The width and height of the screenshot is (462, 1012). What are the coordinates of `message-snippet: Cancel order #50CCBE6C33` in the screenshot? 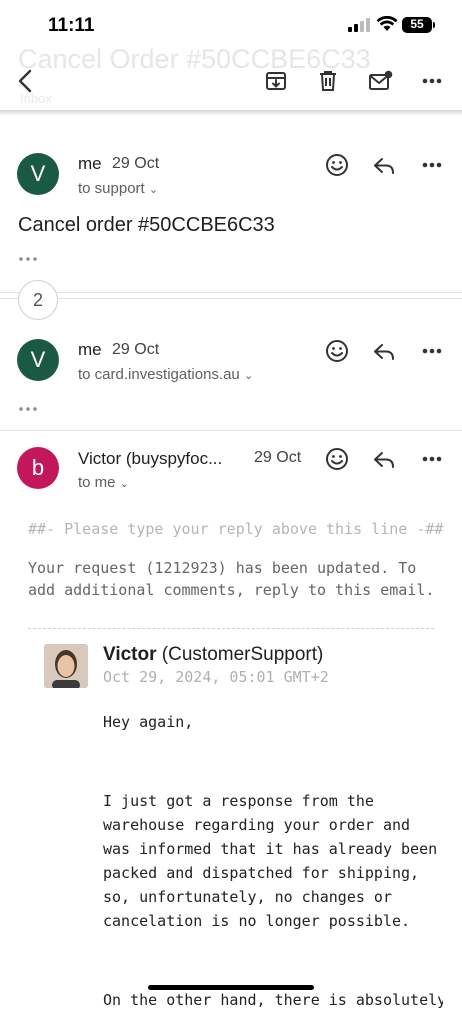 It's located at (146, 225).